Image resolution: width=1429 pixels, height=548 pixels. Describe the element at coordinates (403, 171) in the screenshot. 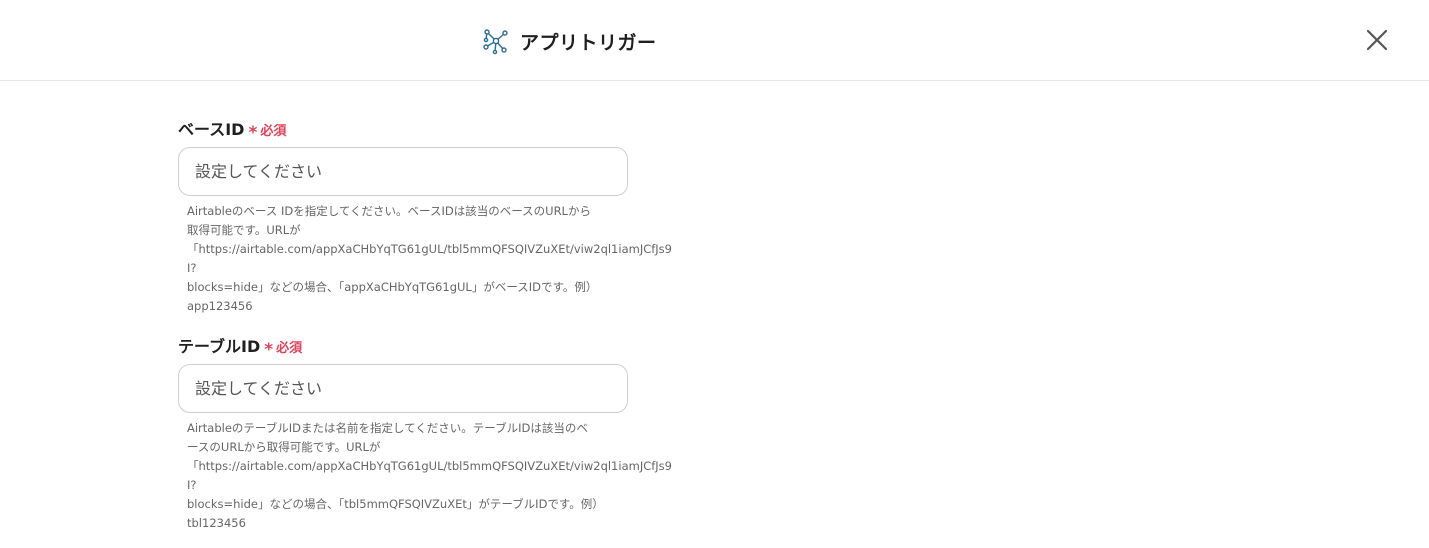

I see `base-id-input` at that location.